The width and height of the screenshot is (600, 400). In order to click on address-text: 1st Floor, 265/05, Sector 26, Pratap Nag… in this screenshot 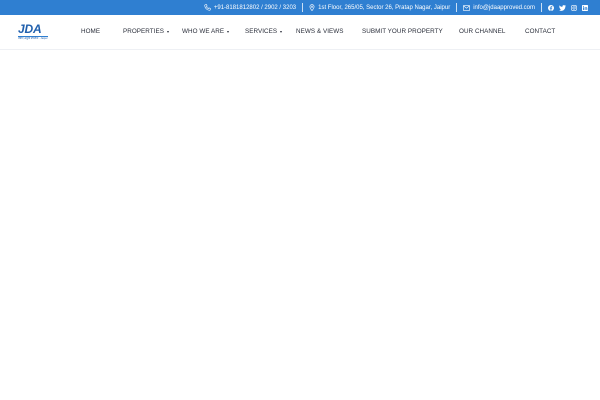, I will do `click(384, 7)`.